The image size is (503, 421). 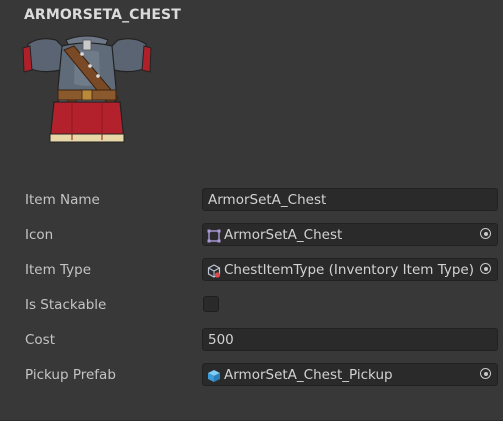 What do you see at coordinates (350, 339) in the screenshot?
I see `cost-field: 500` at bounding box center [350, 339].